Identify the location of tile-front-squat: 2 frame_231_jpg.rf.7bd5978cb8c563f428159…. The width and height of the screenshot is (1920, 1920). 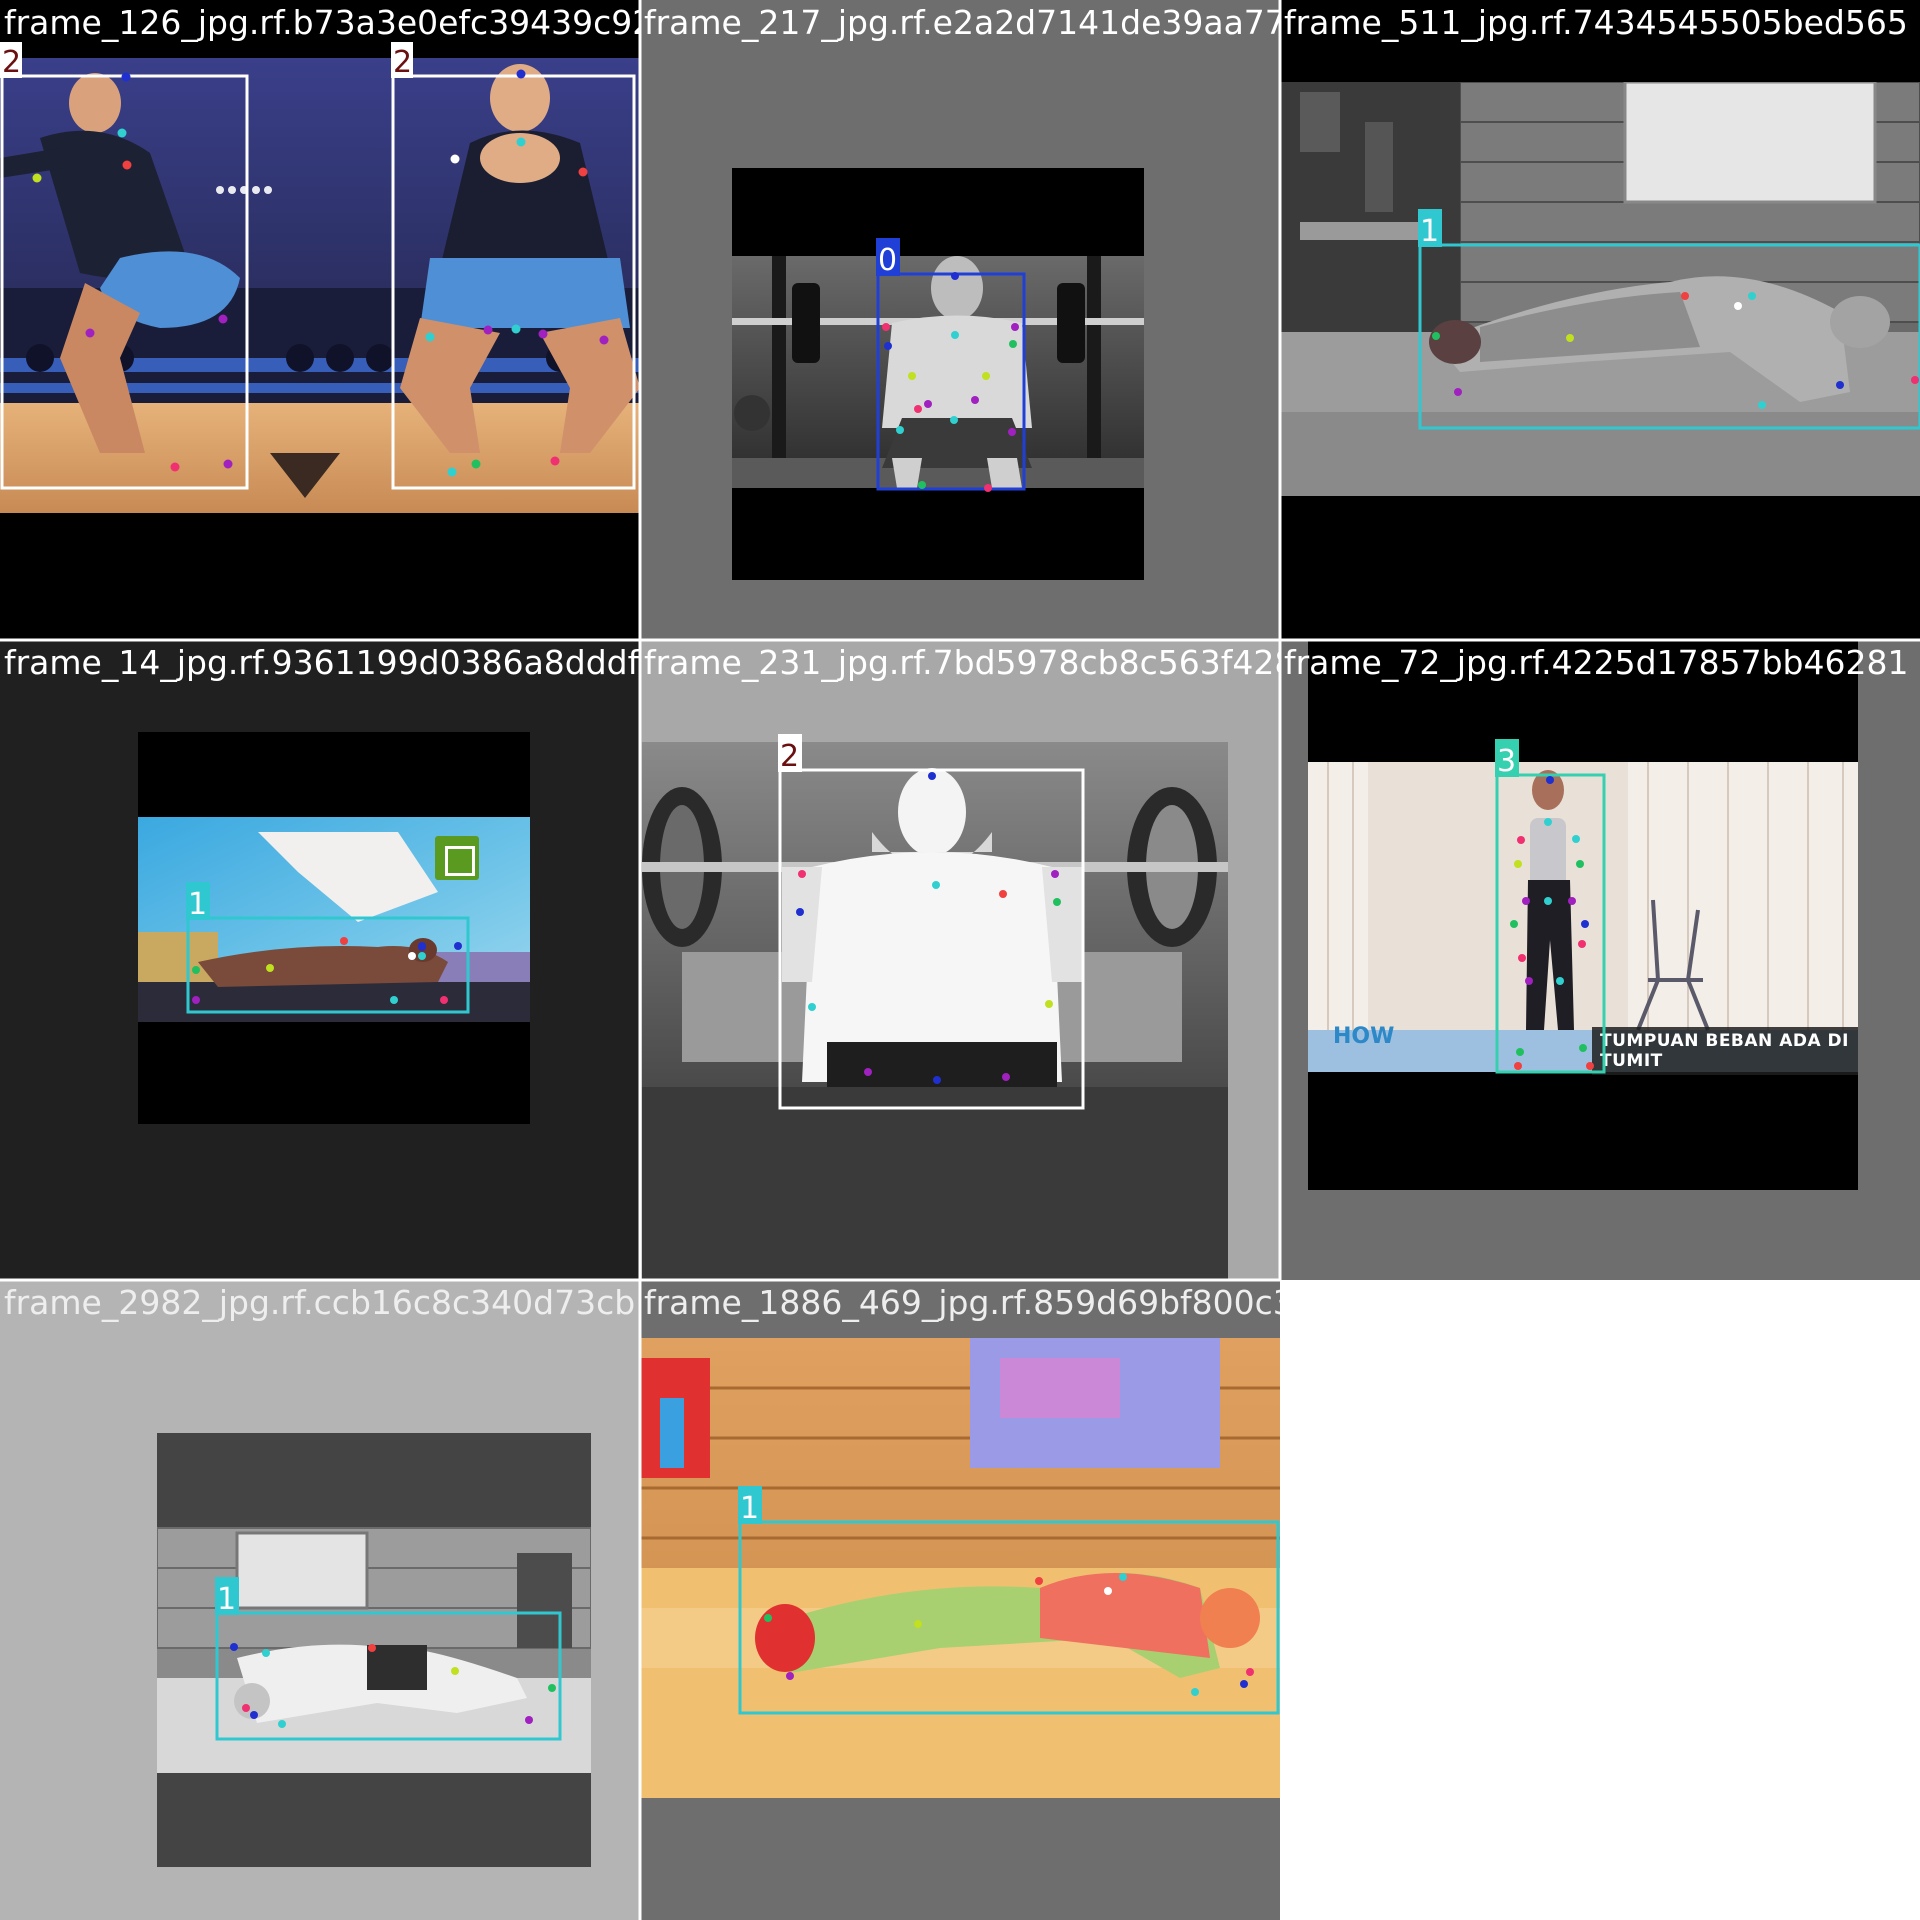
(960, 960).